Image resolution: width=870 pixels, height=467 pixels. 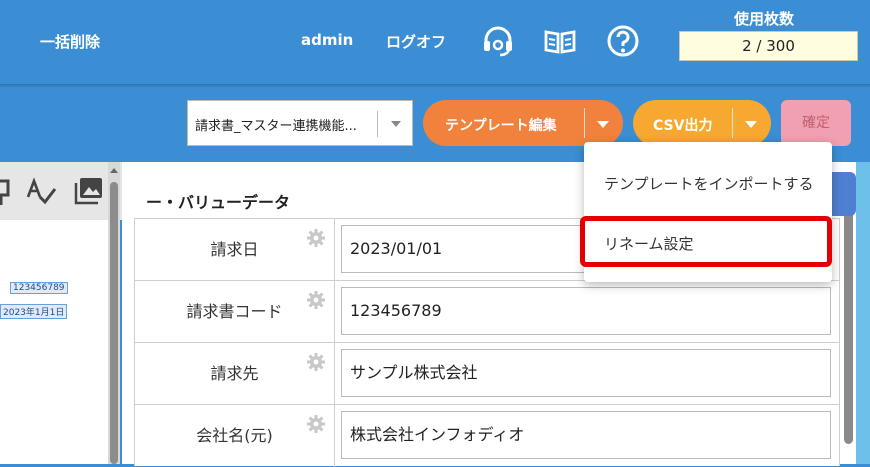 I want to click on field-value-input: サンプル株式会社, so click(x=586, y=373).